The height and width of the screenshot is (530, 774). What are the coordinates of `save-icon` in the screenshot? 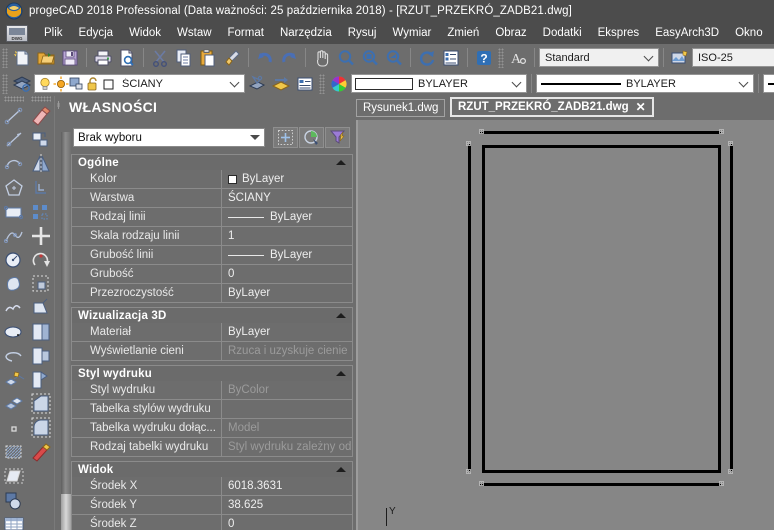 It's located at (70, 58).